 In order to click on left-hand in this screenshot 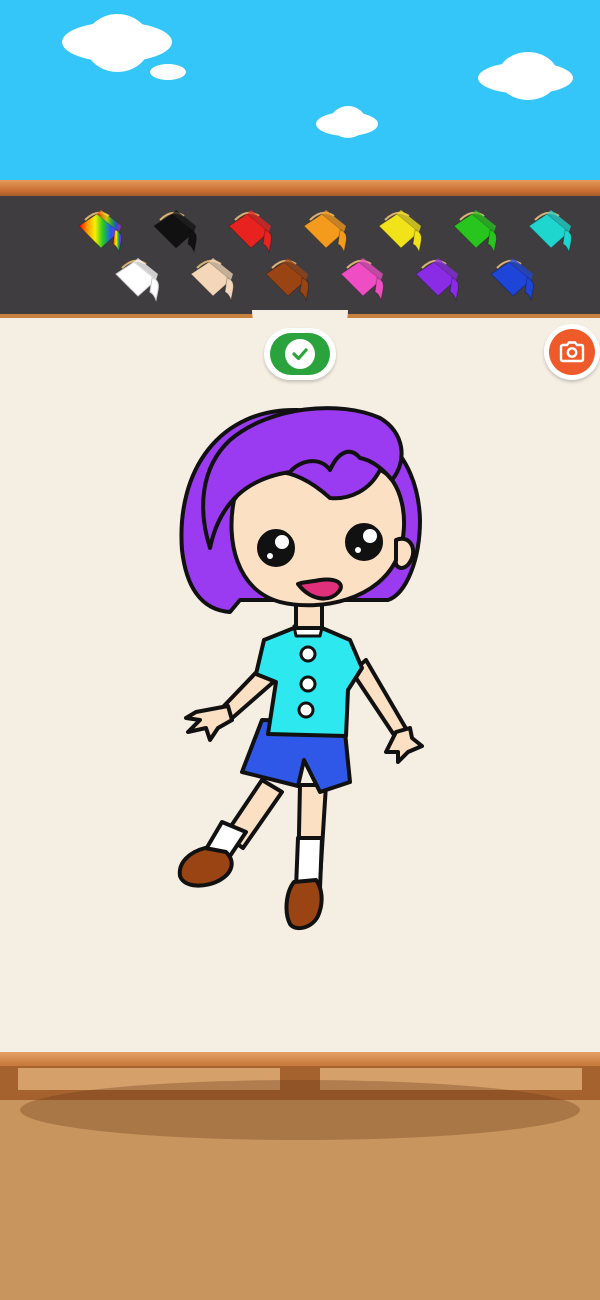, I will do `click(209, 723)`.